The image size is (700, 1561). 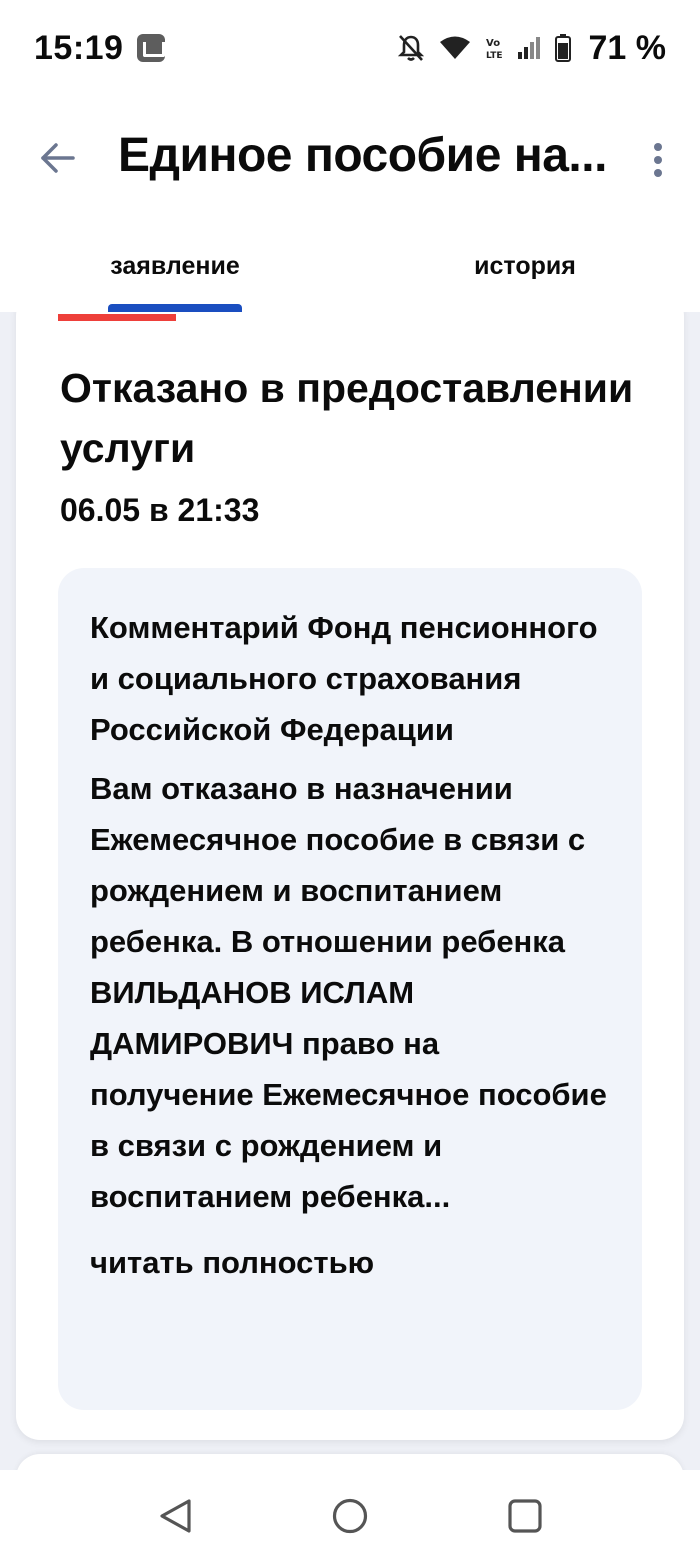 I want to click on system-nav-bar, so click(x=350, y=1515).